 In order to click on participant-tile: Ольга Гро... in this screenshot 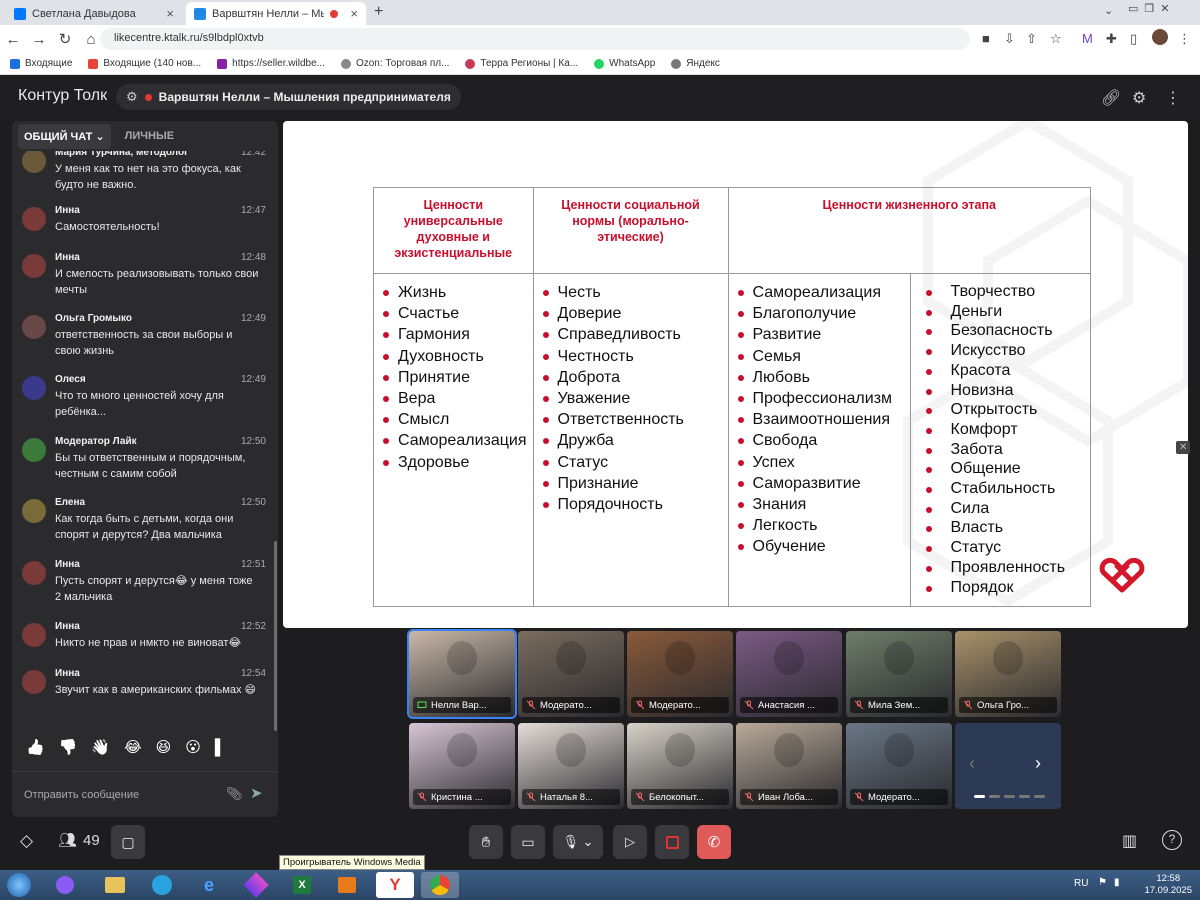, I will do `click(1008, 674)`.